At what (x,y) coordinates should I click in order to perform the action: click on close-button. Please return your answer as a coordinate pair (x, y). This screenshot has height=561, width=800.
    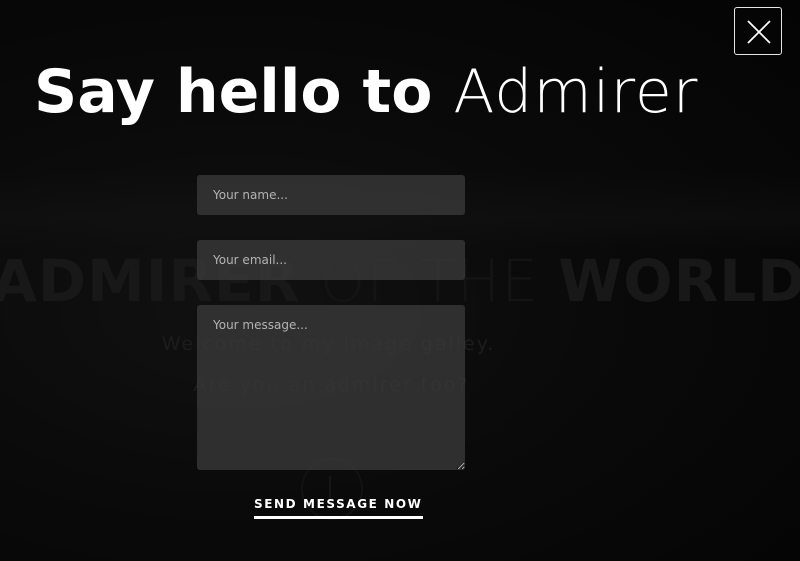
    Looking at the image, I should click on (758, 31).